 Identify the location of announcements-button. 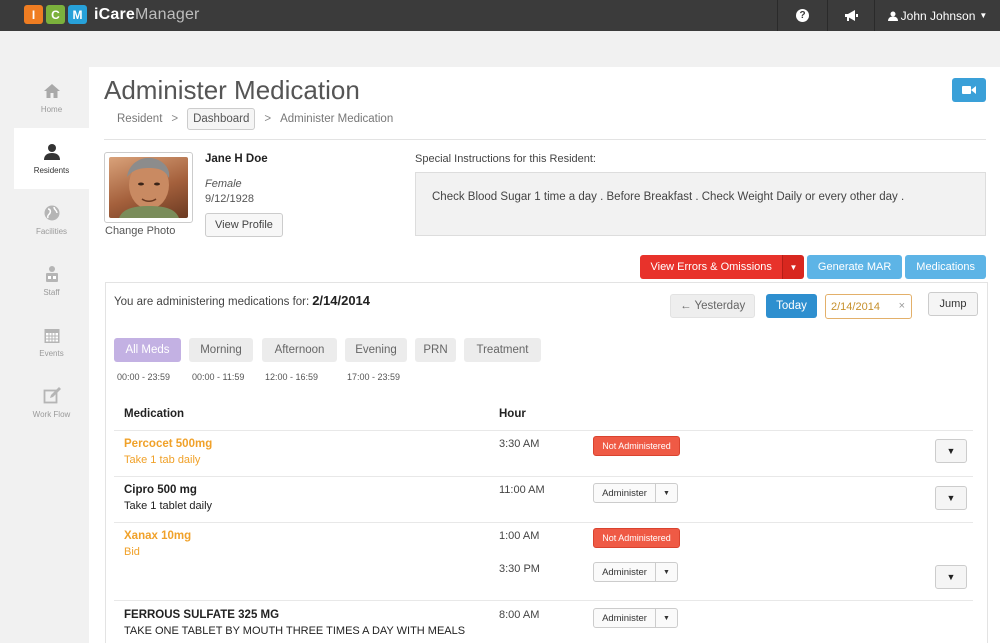
(850, 15).